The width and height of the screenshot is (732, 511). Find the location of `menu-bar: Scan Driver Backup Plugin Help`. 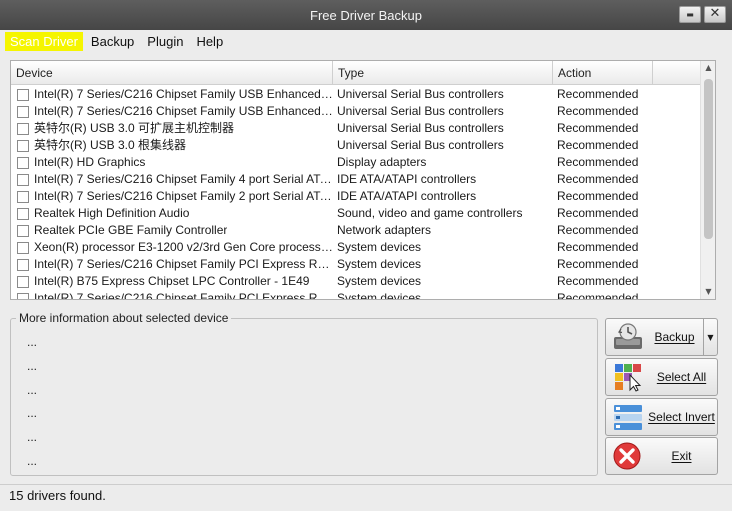

menu-bar: Scan Driver Backup Plugin Help is located at coordinates (366, 41).